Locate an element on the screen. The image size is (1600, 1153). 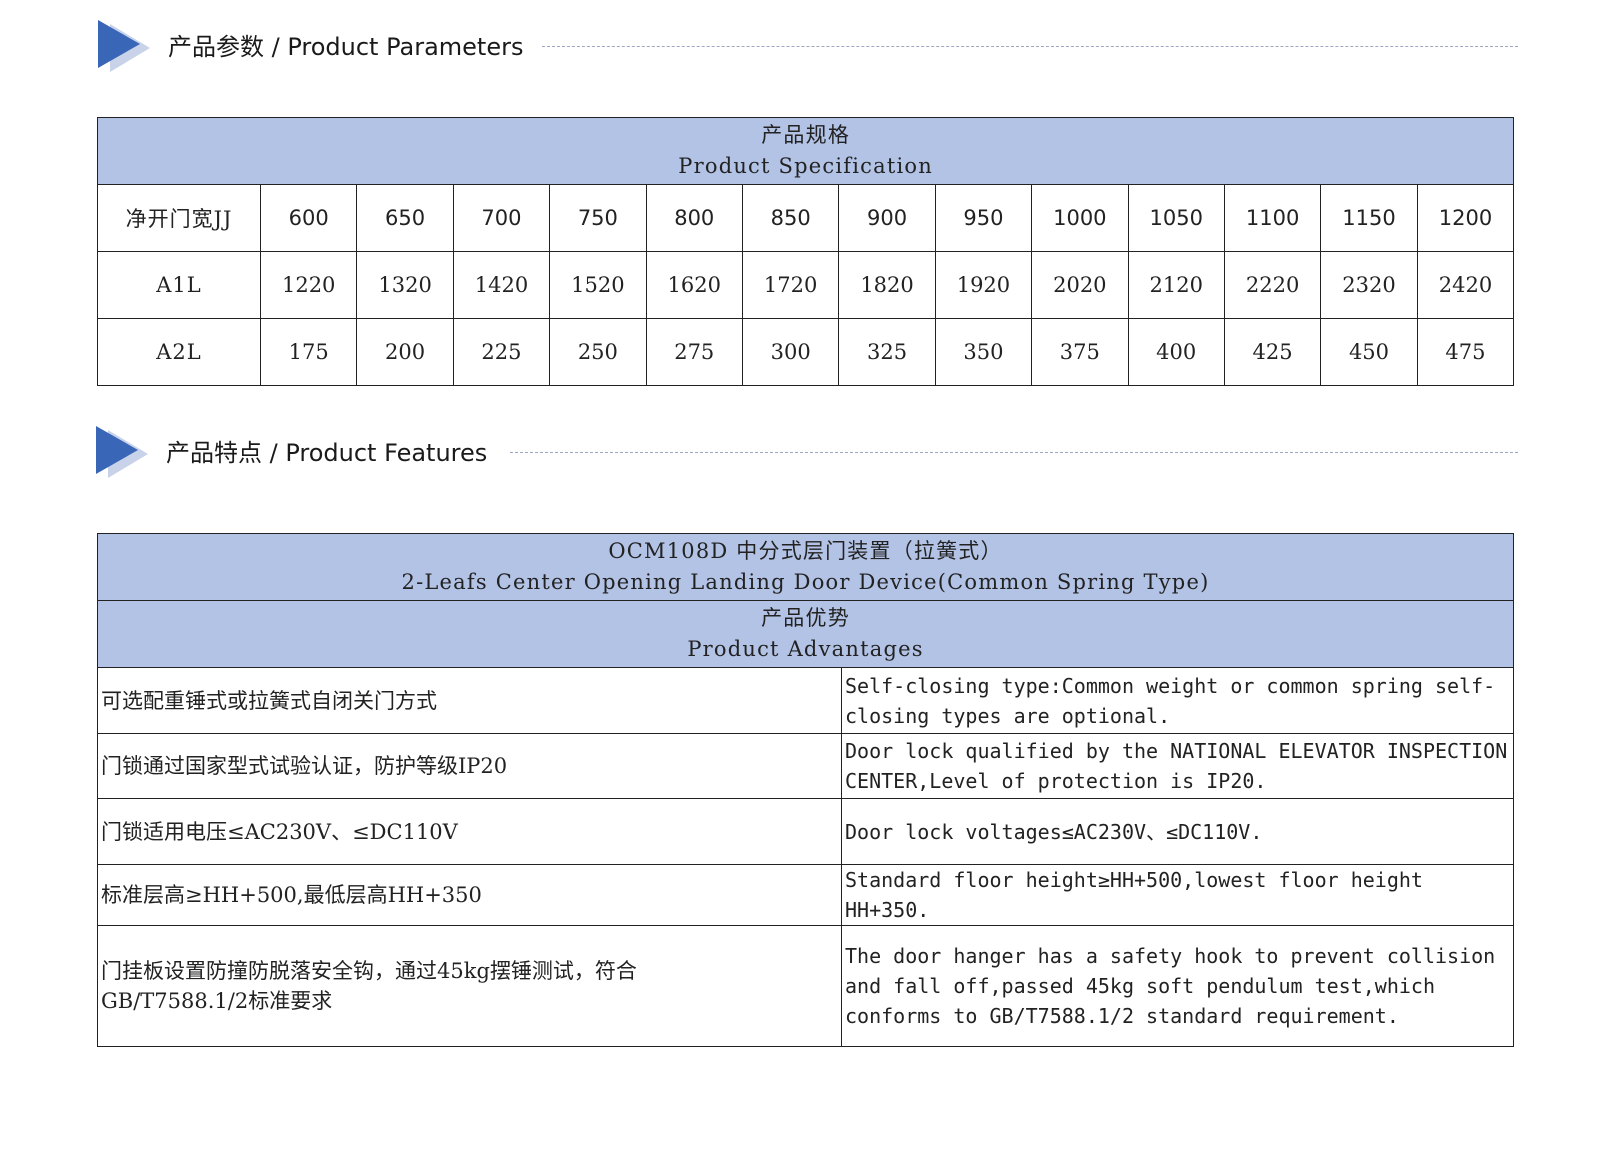
spec-row-label: A1L is located at coordinates (179, 285).